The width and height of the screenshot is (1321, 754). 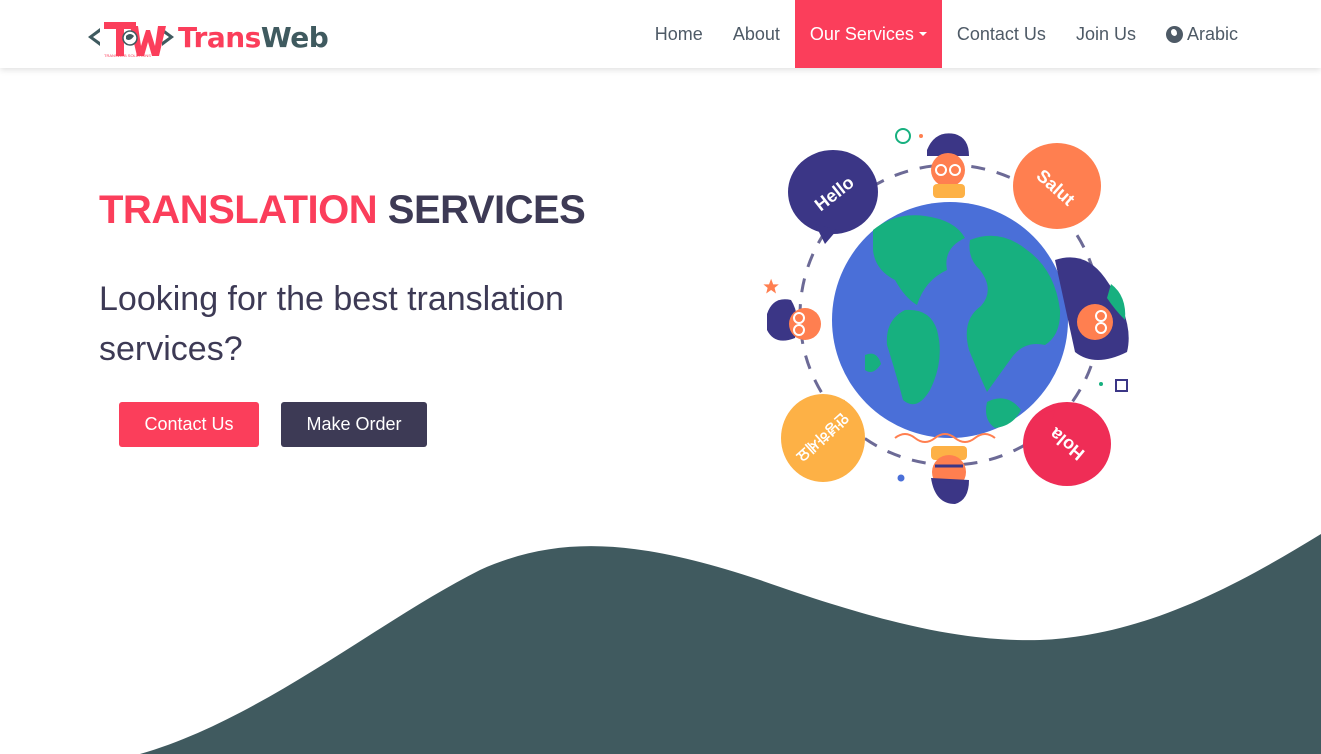 I want to click on bubble-salut: Salut, so click(x=1057, y=186).